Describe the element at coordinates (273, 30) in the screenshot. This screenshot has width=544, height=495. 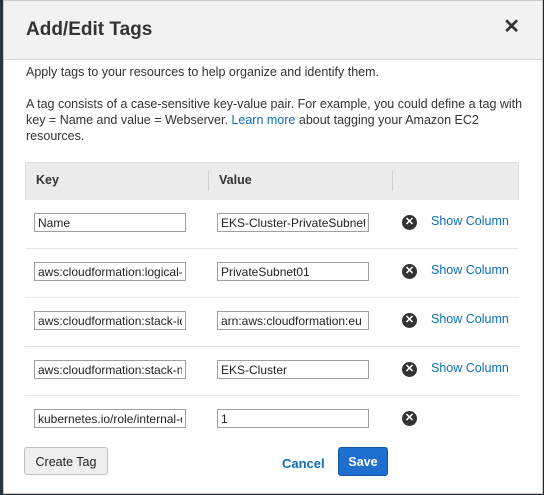
I see `dialog-header: Add/Edit Tags ✕` at that location.